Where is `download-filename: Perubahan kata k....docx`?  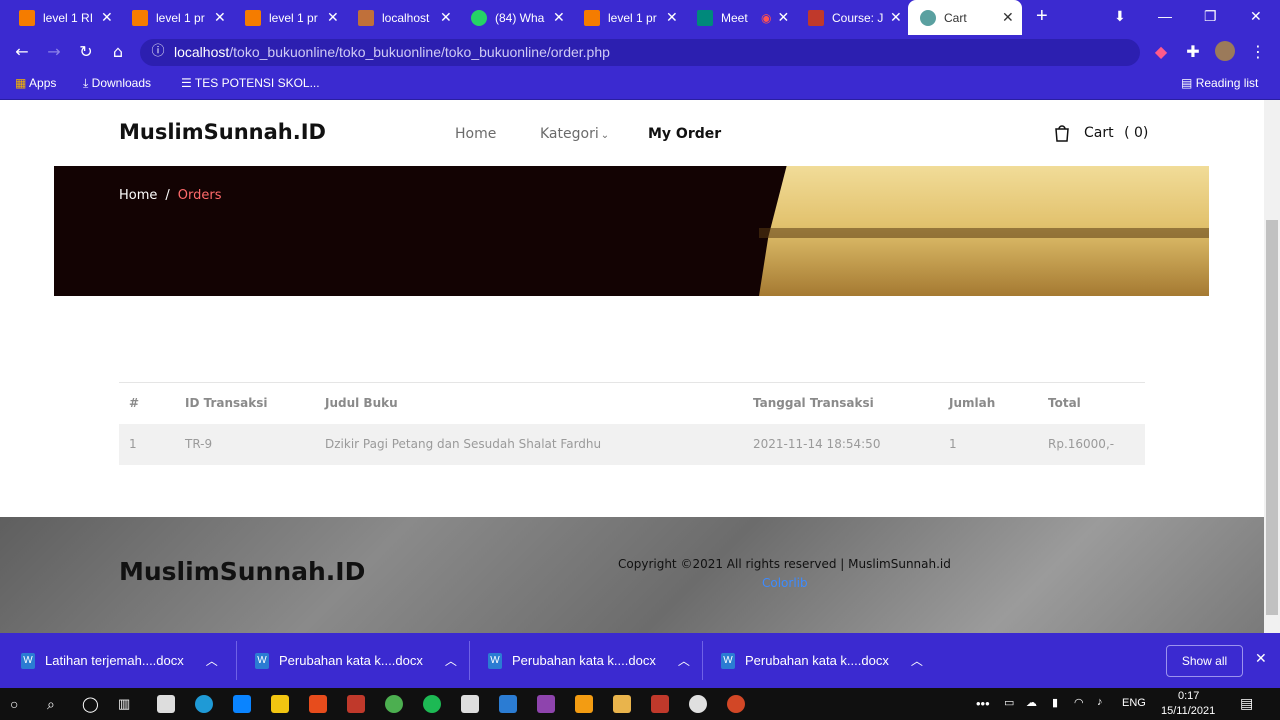 download-filename: Perubahan kata k....docx is located at coordinates (584, 660).